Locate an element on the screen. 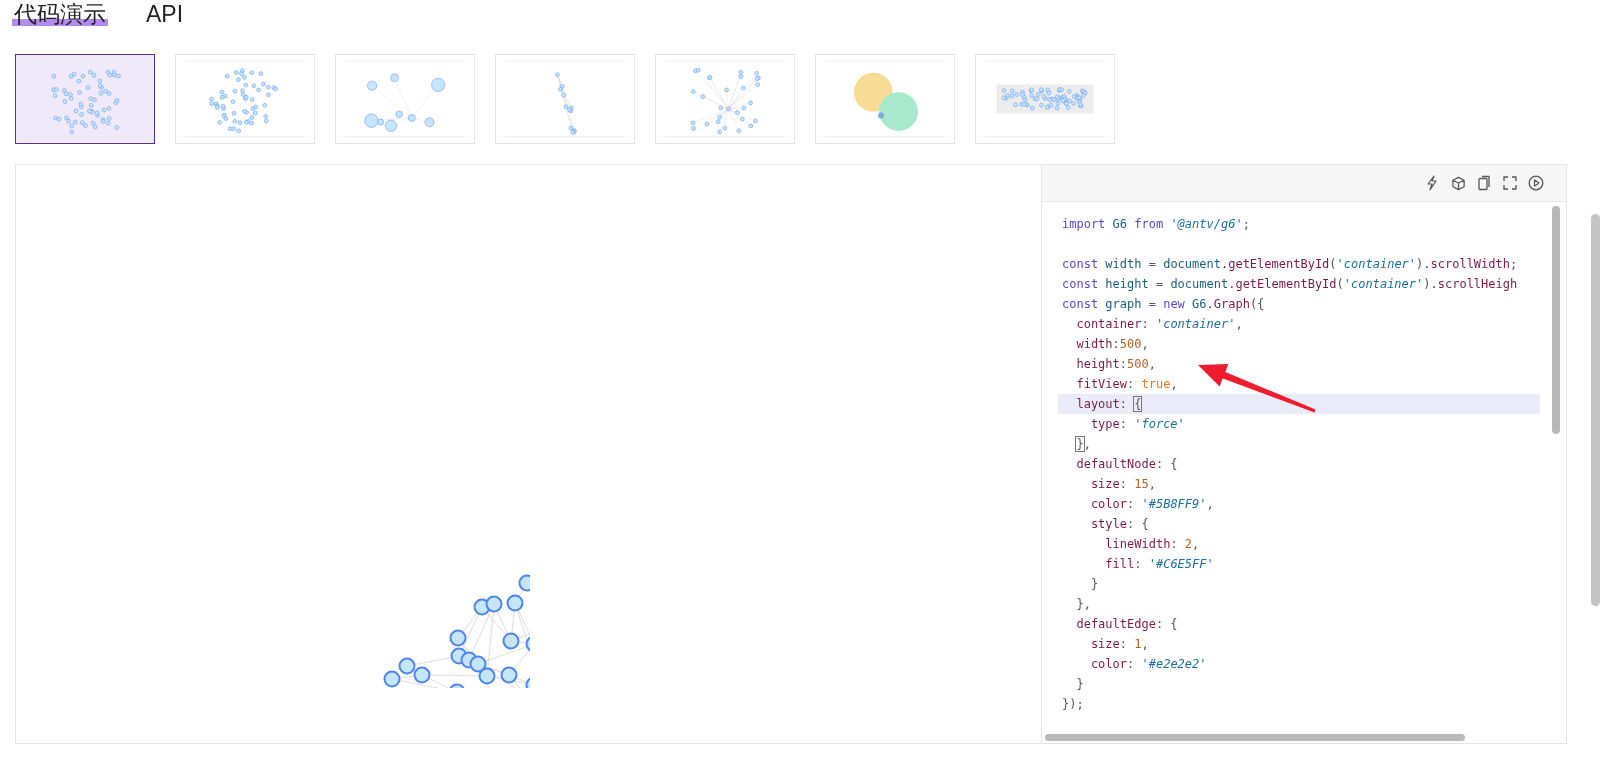 This screenshot has width=1605, height=769. code-line: import G6 from '@antv/g6'; is located at coordinates (1156, 224).